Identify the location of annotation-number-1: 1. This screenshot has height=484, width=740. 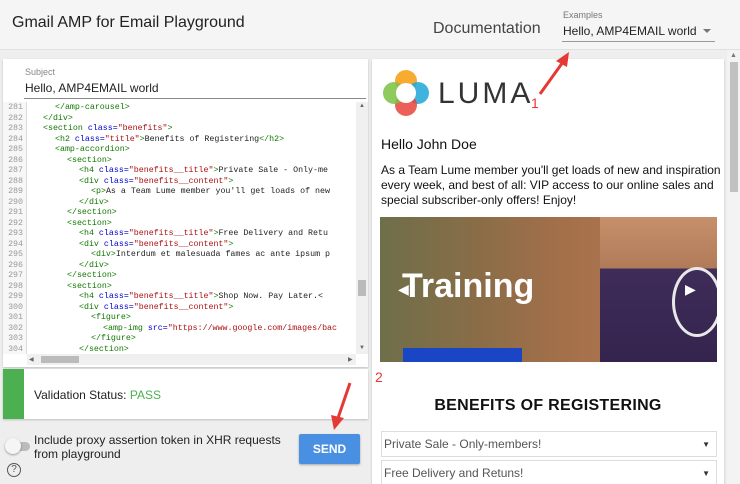
(535, 103).